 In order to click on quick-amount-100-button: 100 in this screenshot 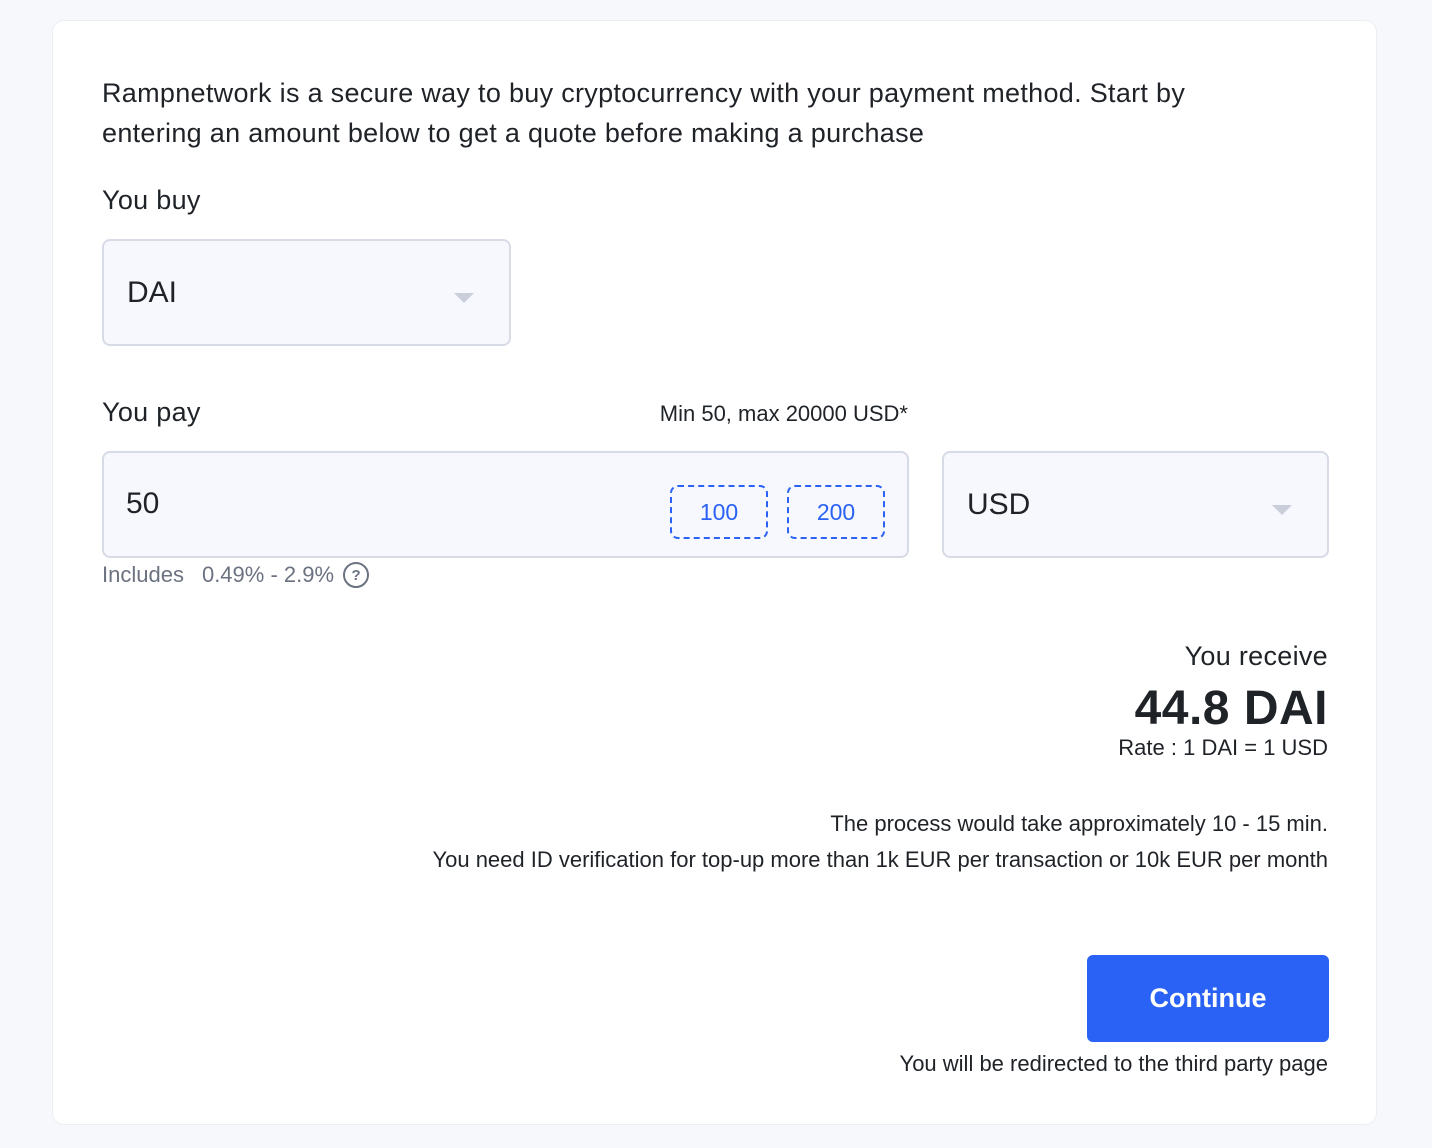, I will do `click(719, 512)`.